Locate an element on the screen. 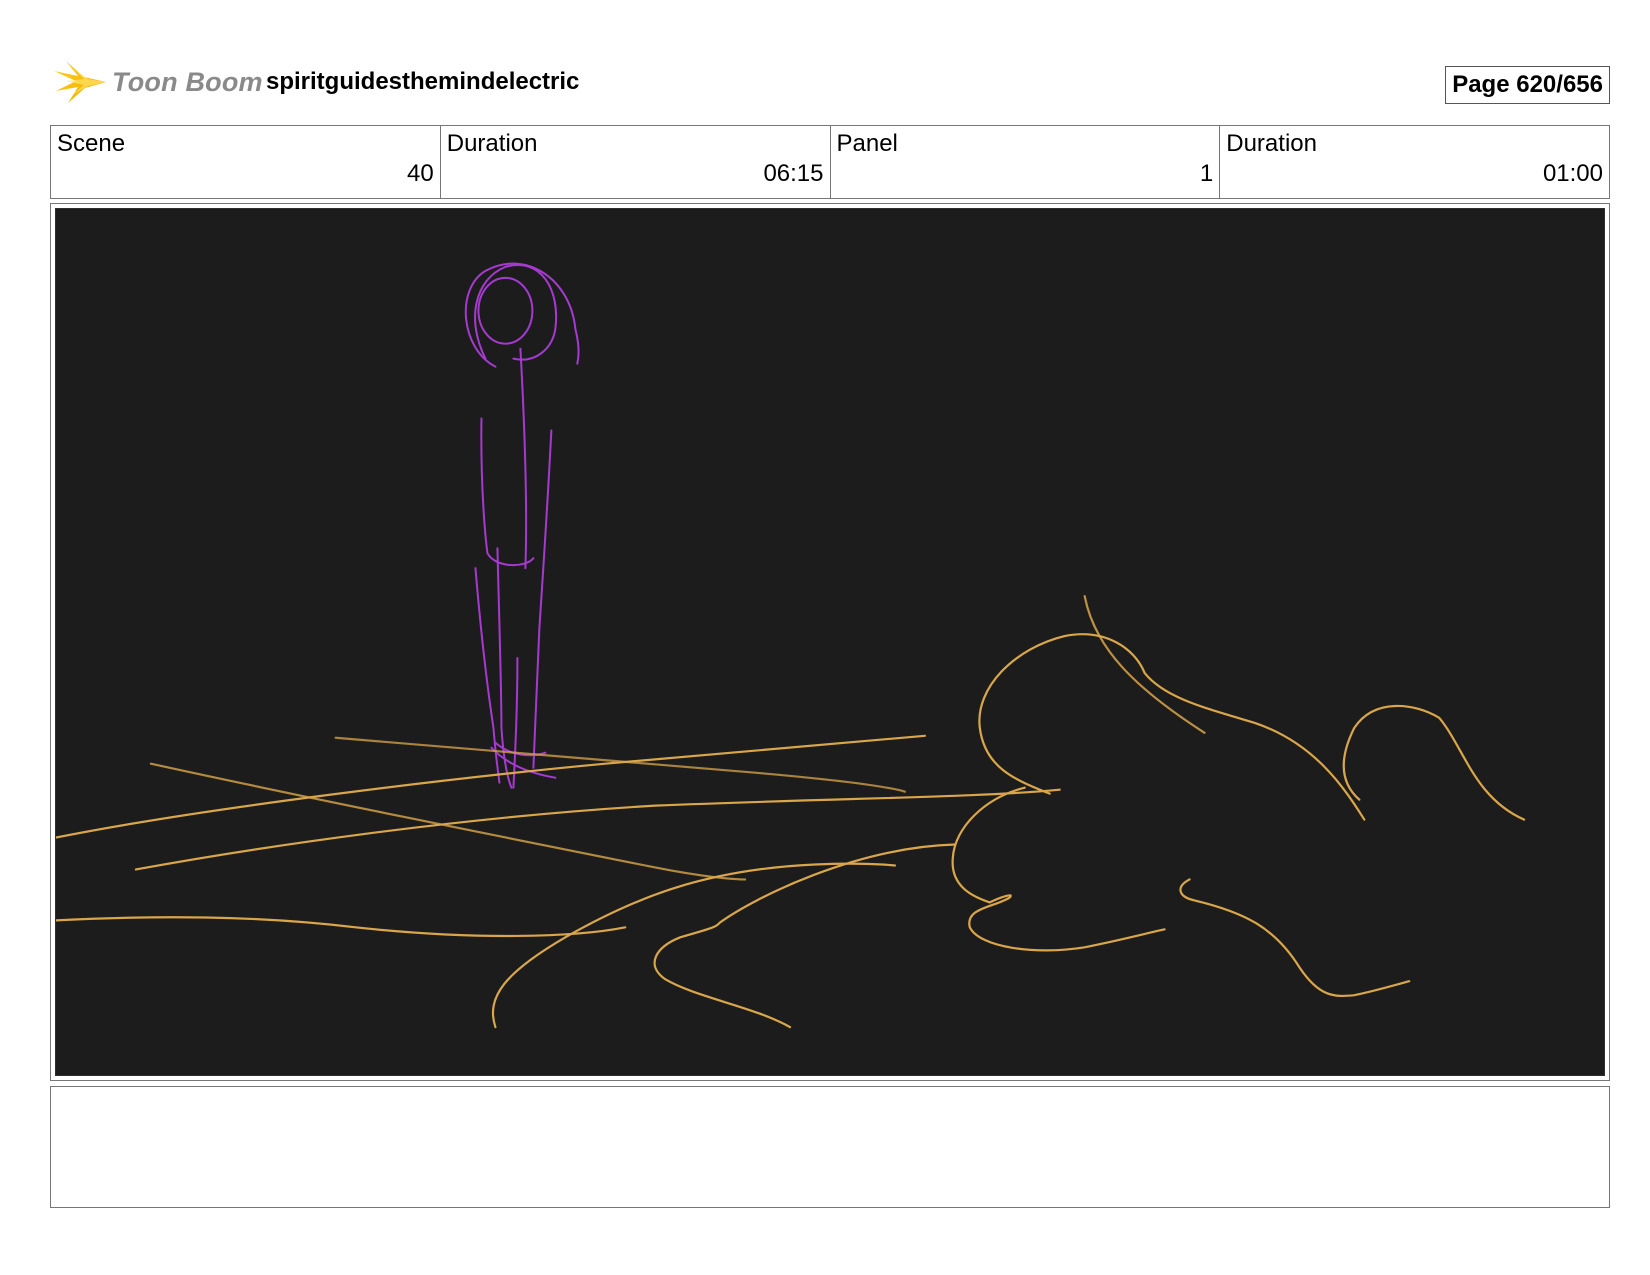 The width and height of the screenshot is (1650, 1275). scene-duration-label: Duration is located at coordinates (492, 143).